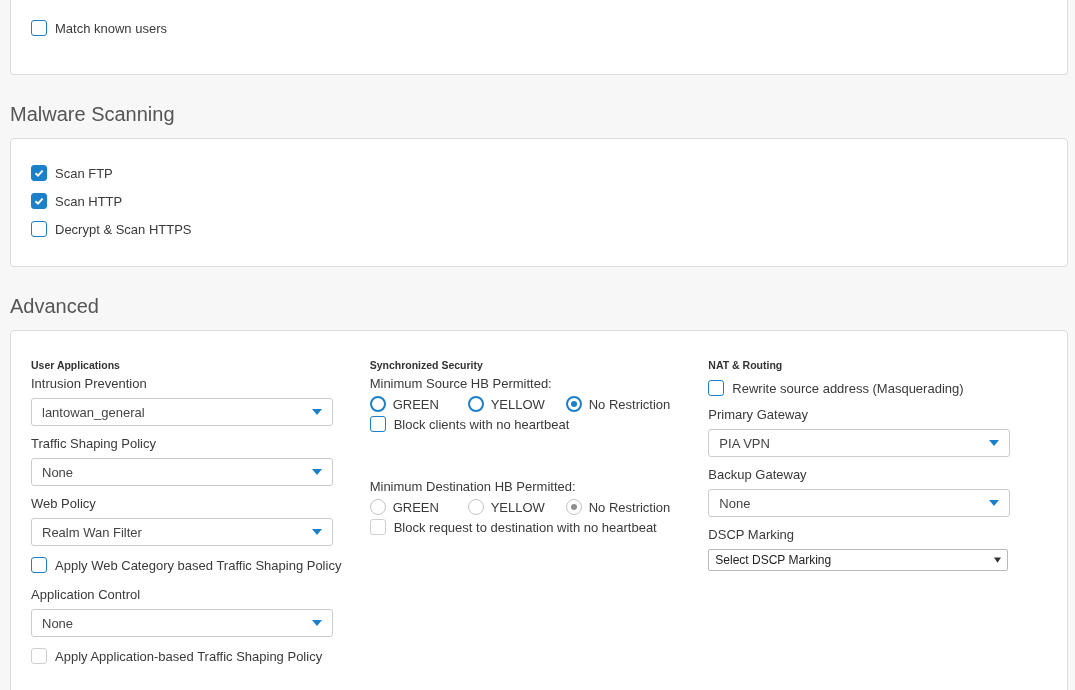  I want to click on field-label: Traffic Shaping Policy, so click(94, 444).